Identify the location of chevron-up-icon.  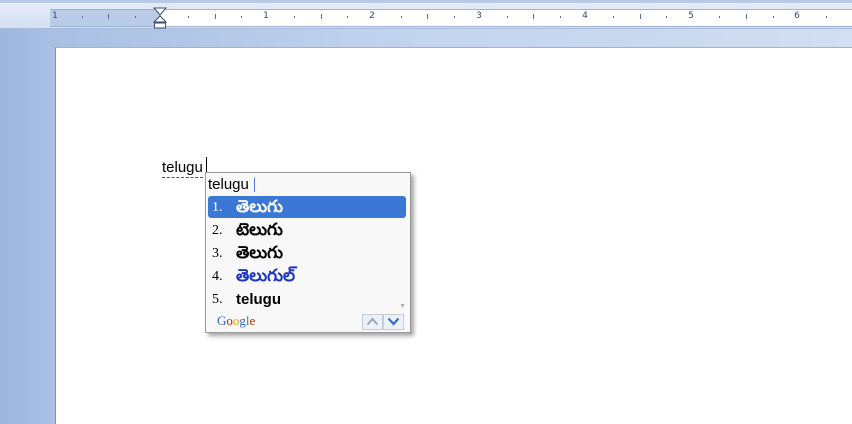
(372, 321).